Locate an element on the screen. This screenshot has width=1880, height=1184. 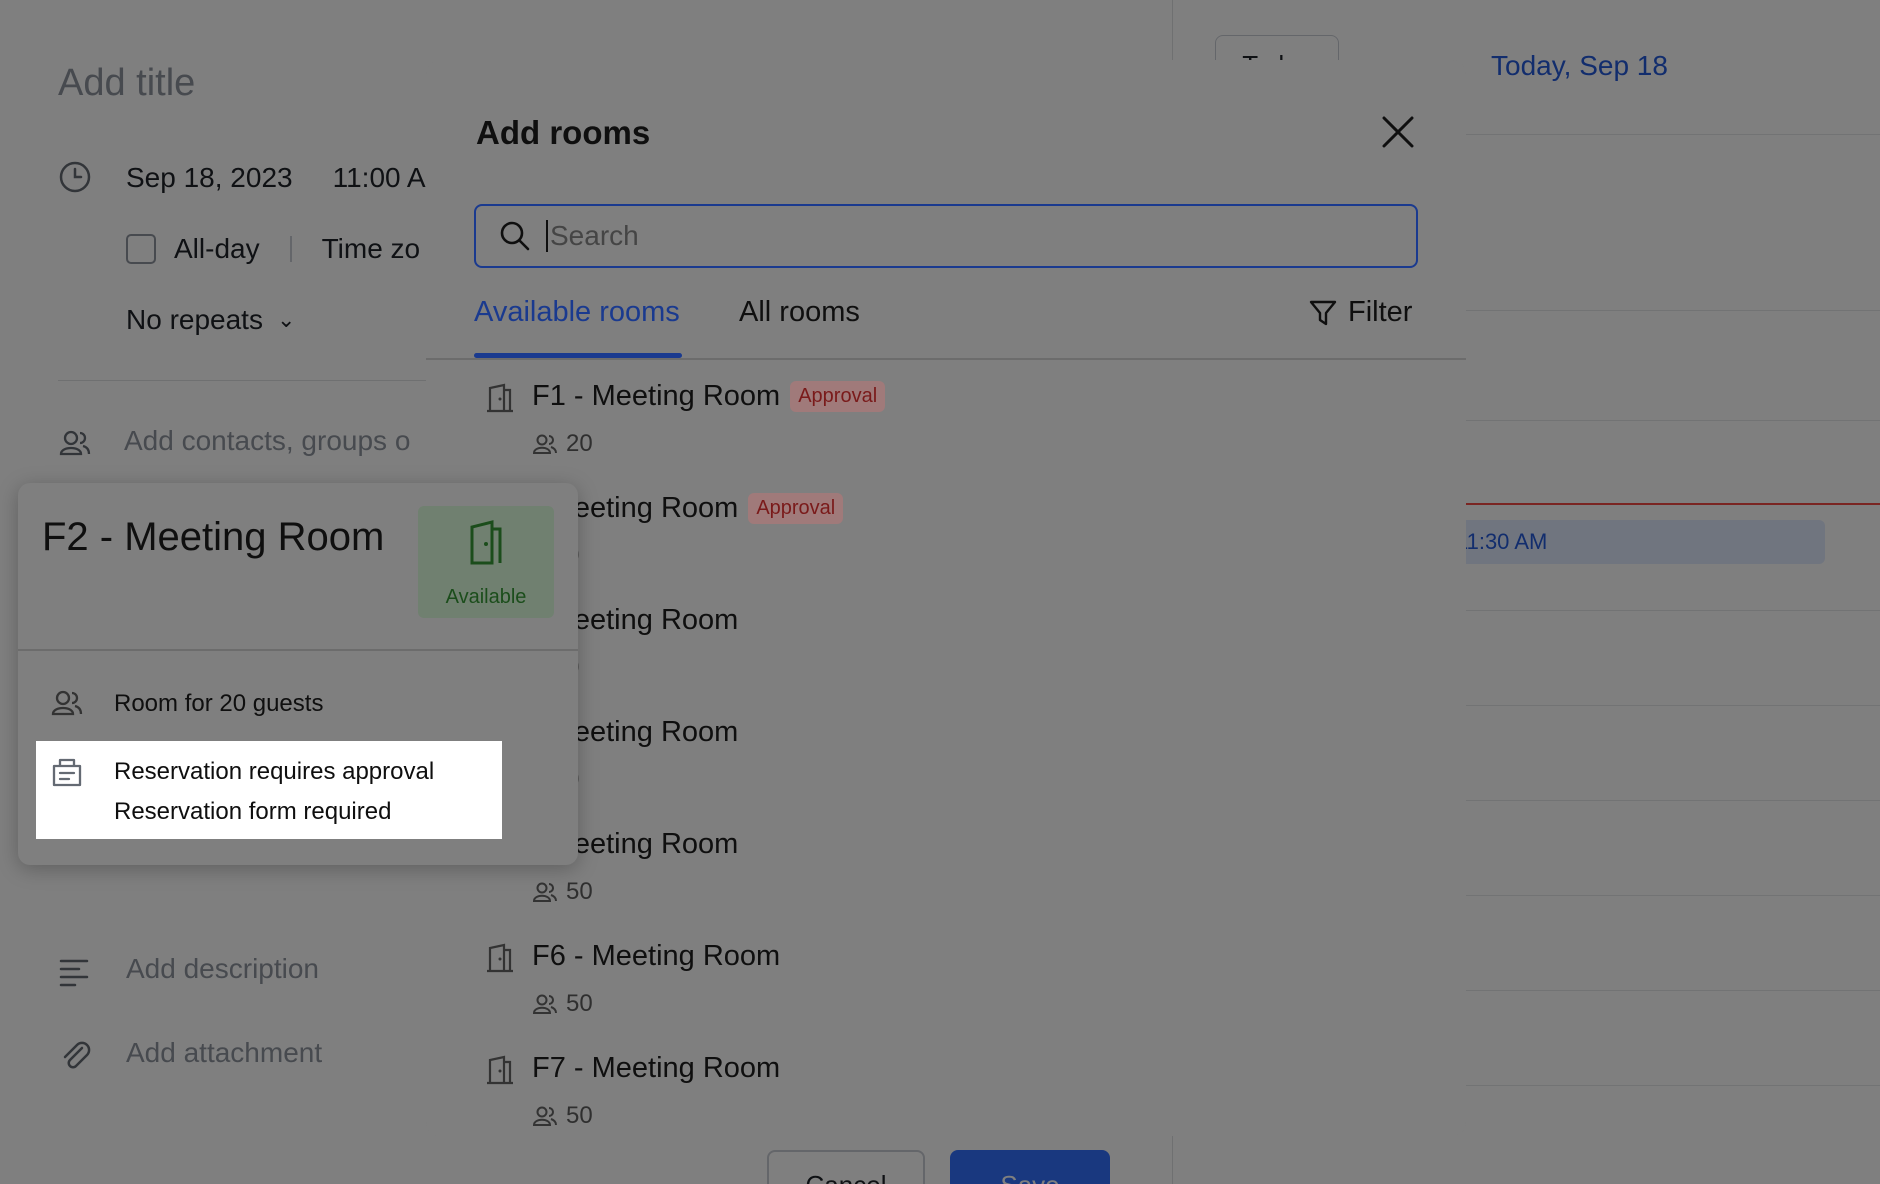
room-name: F7 - Meeting Room is located at coordinates (656, 1068).